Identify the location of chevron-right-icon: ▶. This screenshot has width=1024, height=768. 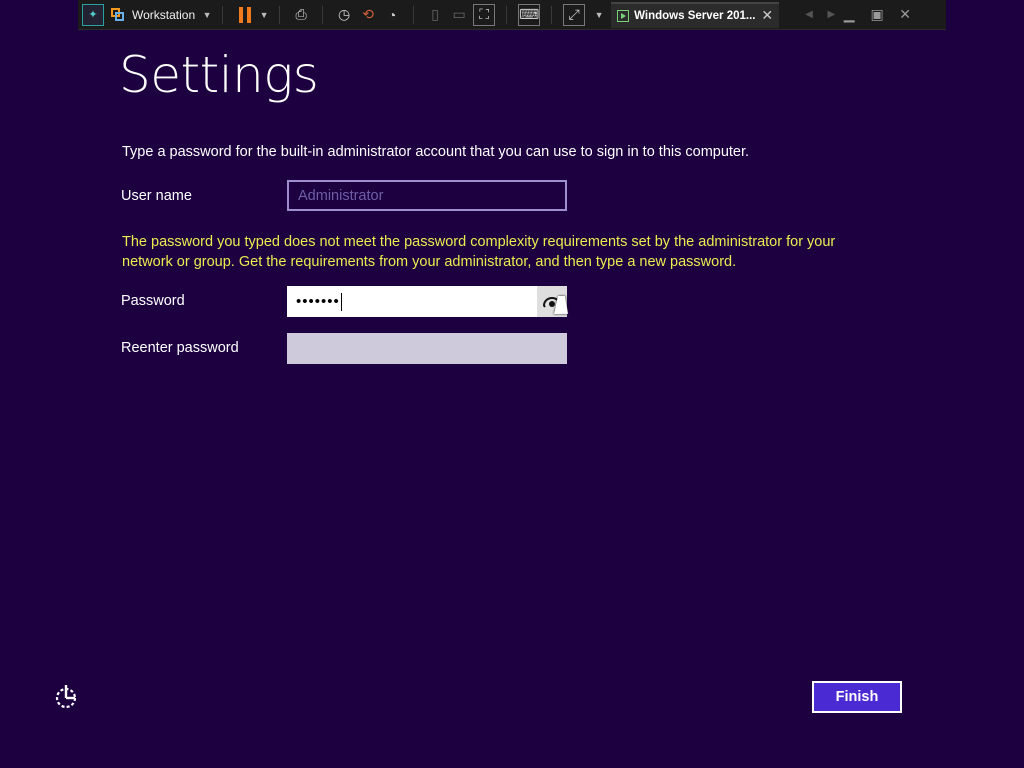
(831, 14).